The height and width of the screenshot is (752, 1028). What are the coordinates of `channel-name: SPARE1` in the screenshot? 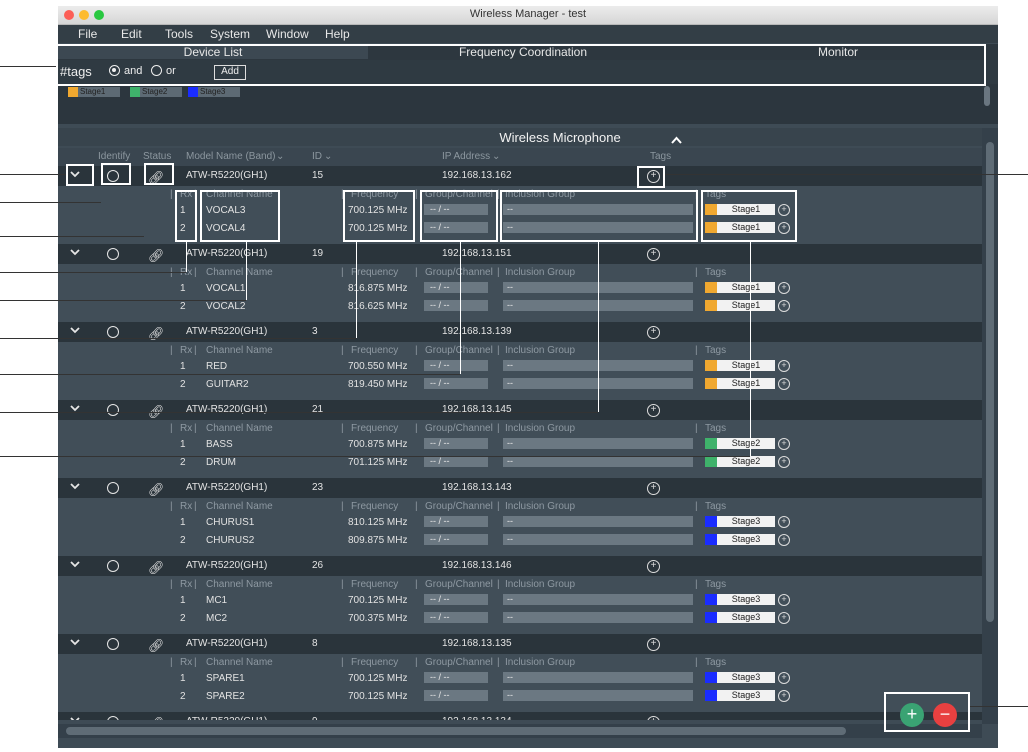 It's located at (225, 678).